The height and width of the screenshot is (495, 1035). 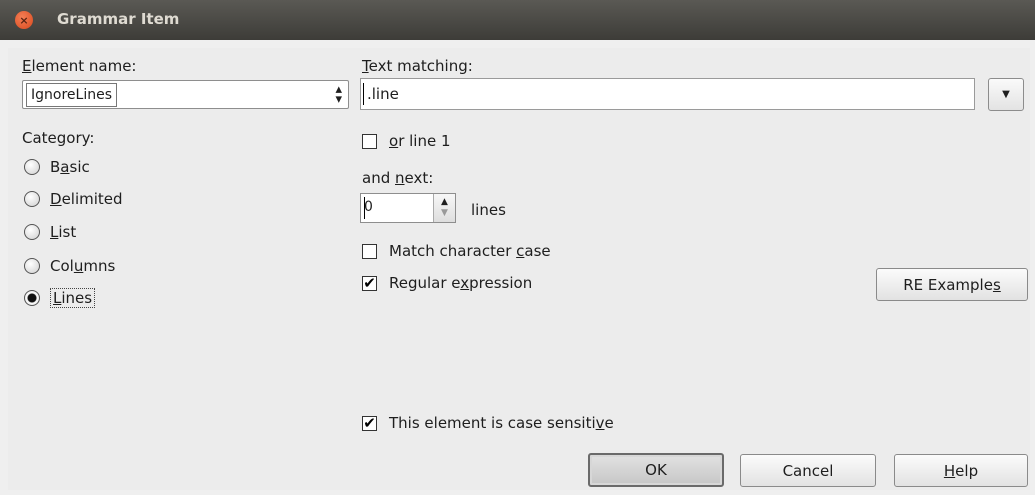 I want to click on close-icon: ×, so click(x=24, y=20).